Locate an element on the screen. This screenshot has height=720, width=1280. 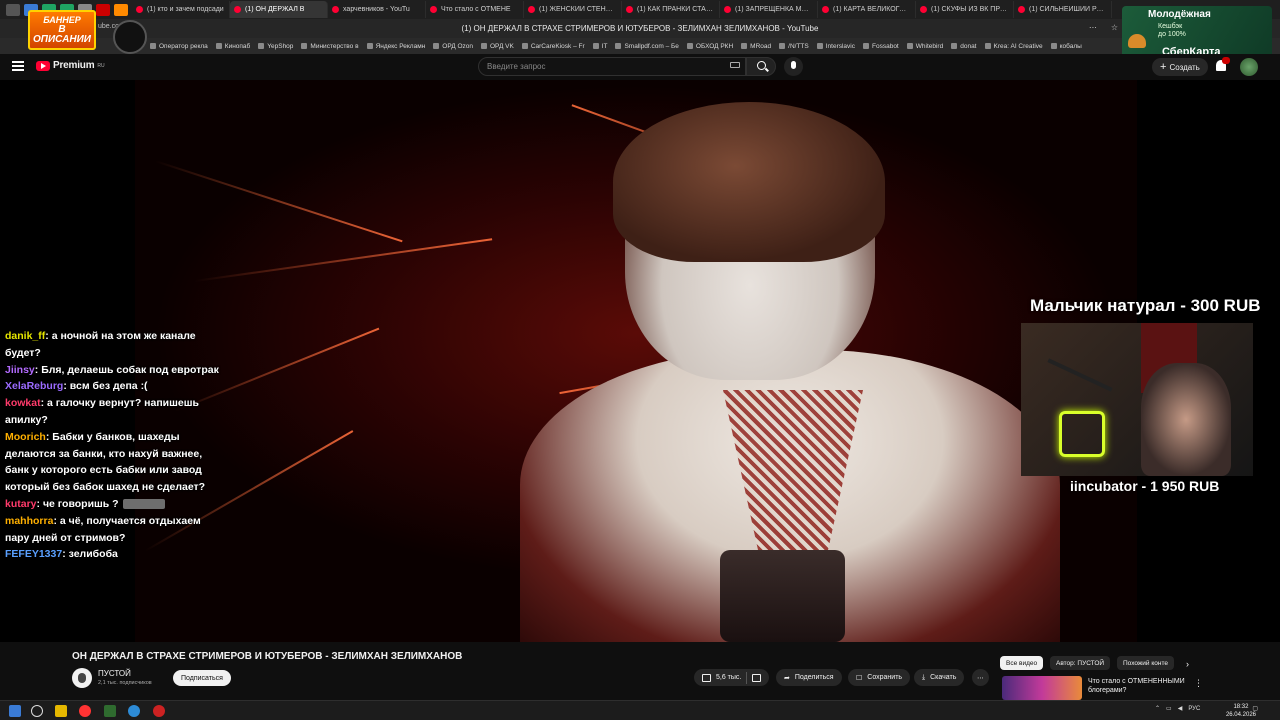
recommendation-chip: Автор: ПУСТОЙ is located at coordinates (1080, 663).